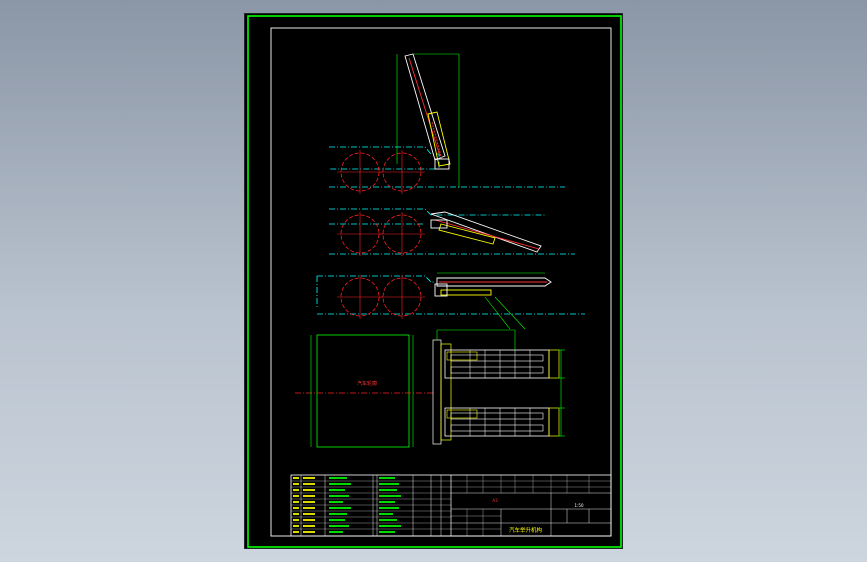 Image resolution: width=867 pixels, height=562 pixels. Describe the element at coordinates (430, 388) in the screenshot. I see `view-plan: 汽车轮廓` at that location.